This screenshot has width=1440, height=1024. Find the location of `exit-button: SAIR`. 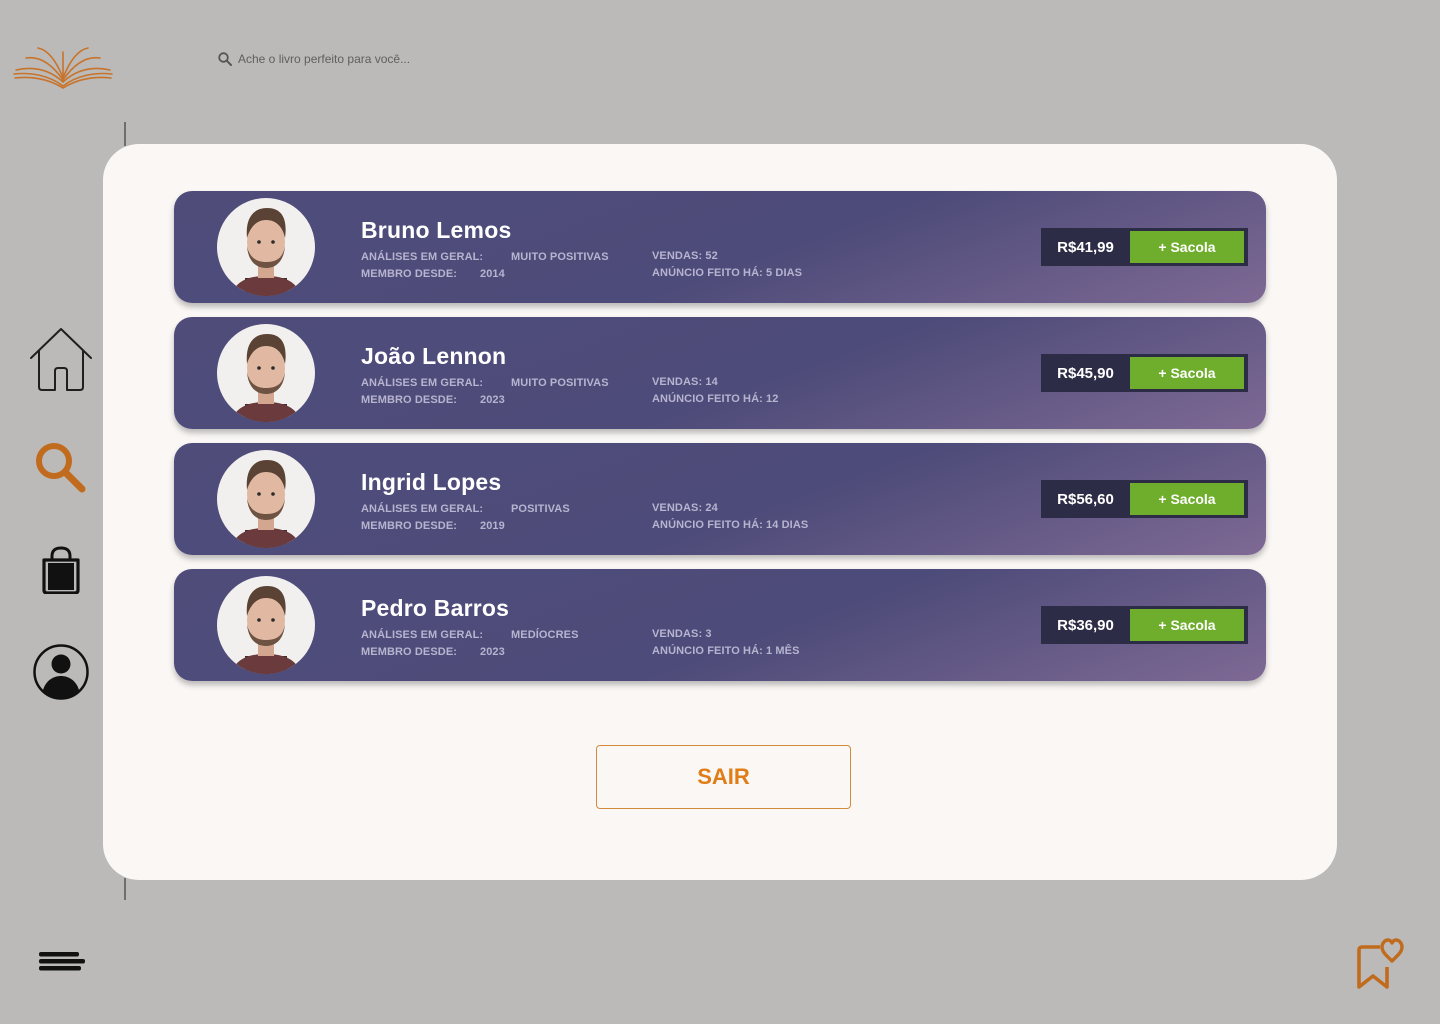

exit-button: SAIR is located at coordinates (723, 777).